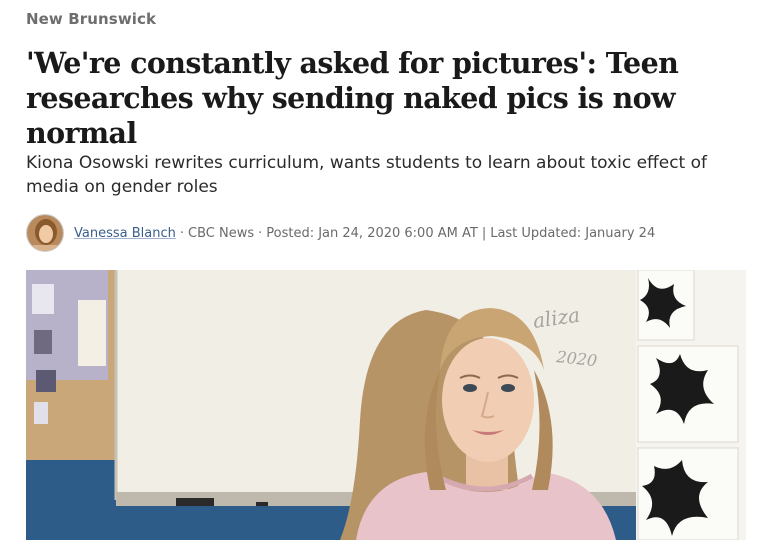 Image resolution: width=780 pixels, height=540 pixels. Describe the element at coordinates (573, 233) in the screenshot. I see `byline-updated: Last Updated: January 24` at that location.